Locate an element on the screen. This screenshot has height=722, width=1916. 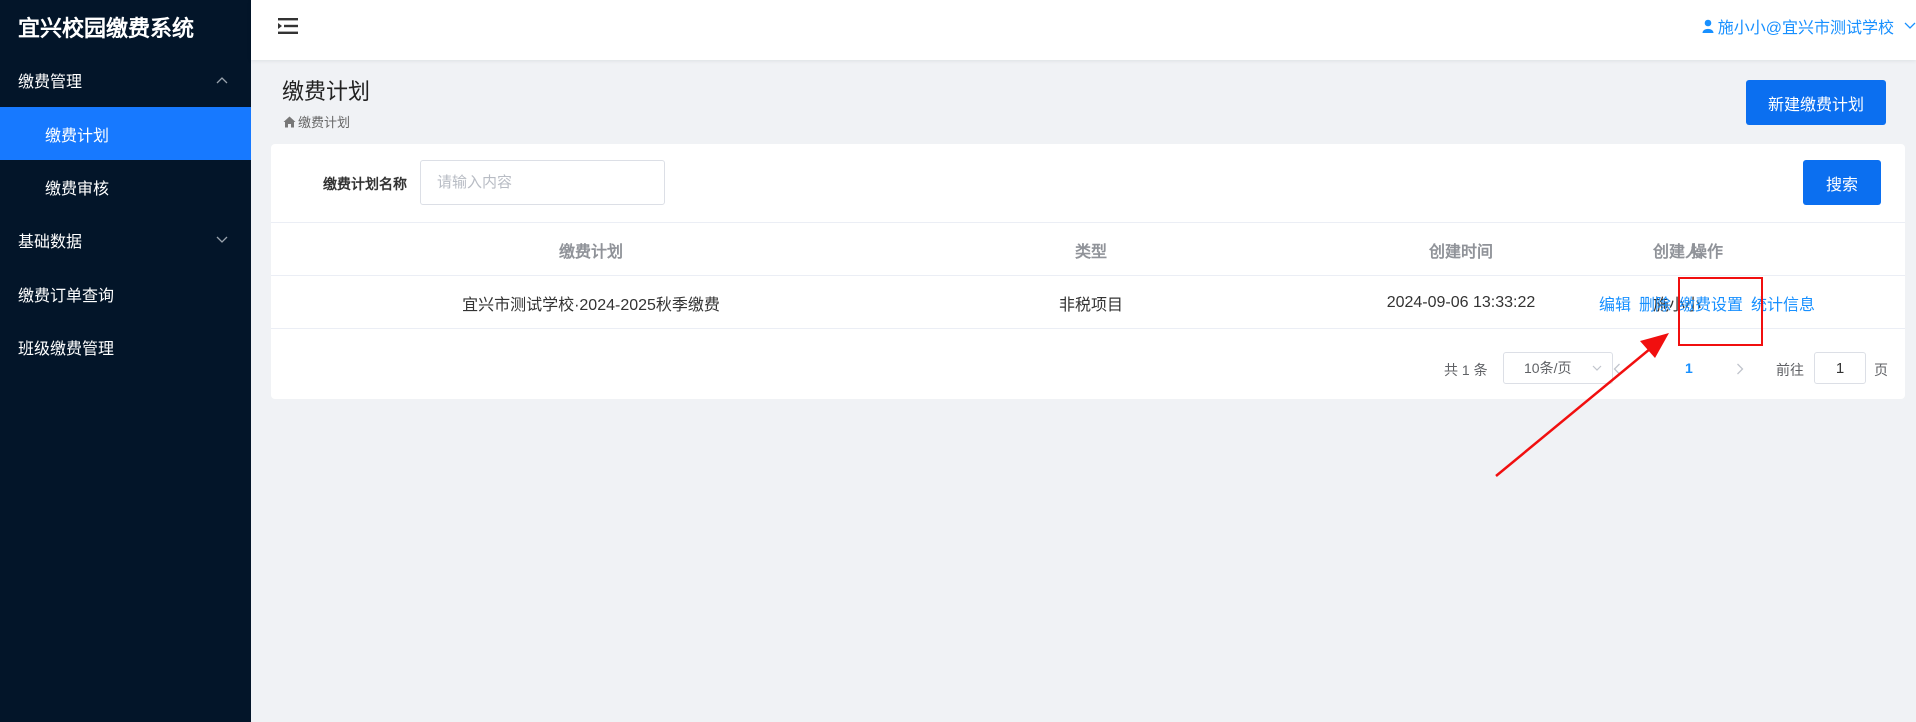
search-button: 搜索 is located at coordinates (1842, 182).